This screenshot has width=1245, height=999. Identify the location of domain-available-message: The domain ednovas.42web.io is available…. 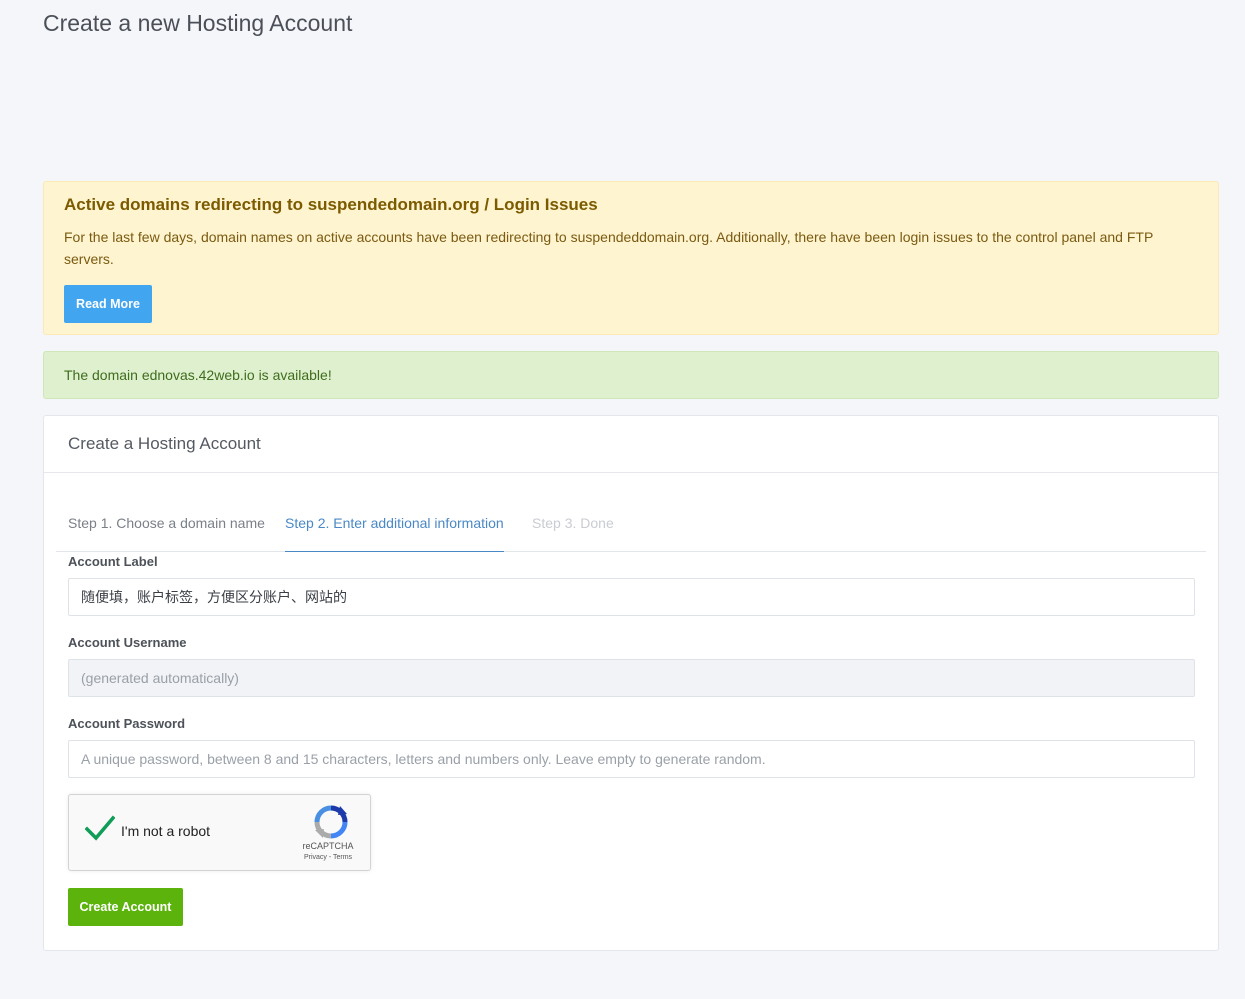
(198, 375).